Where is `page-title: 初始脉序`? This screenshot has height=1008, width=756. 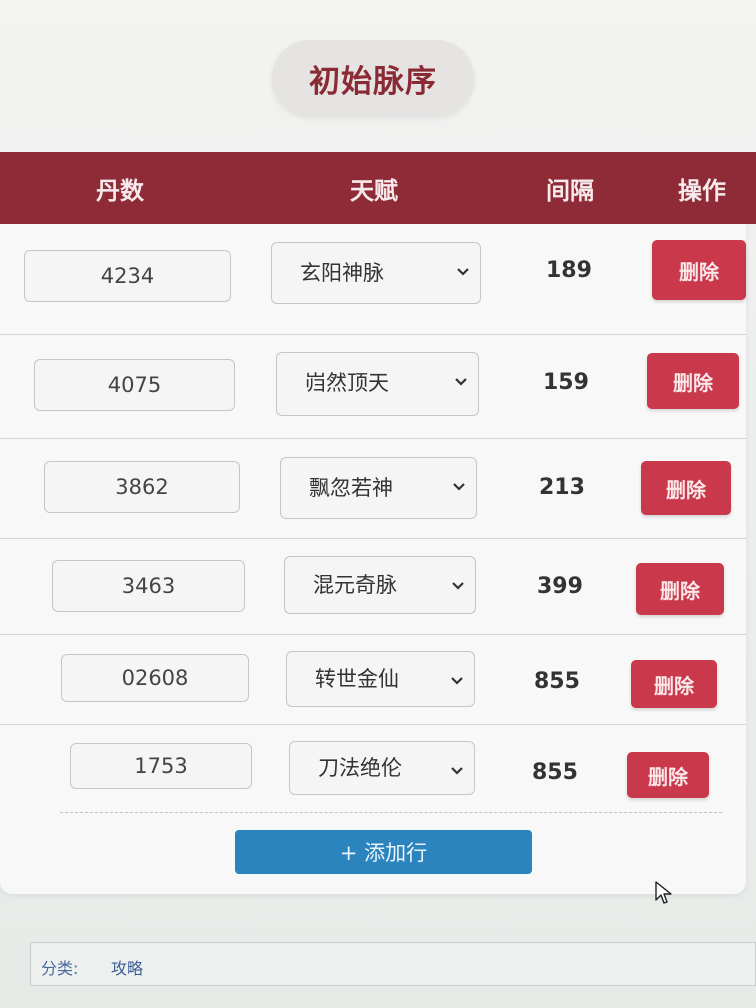 page-title: 初始脉序 is located at coordinates (373, 81).